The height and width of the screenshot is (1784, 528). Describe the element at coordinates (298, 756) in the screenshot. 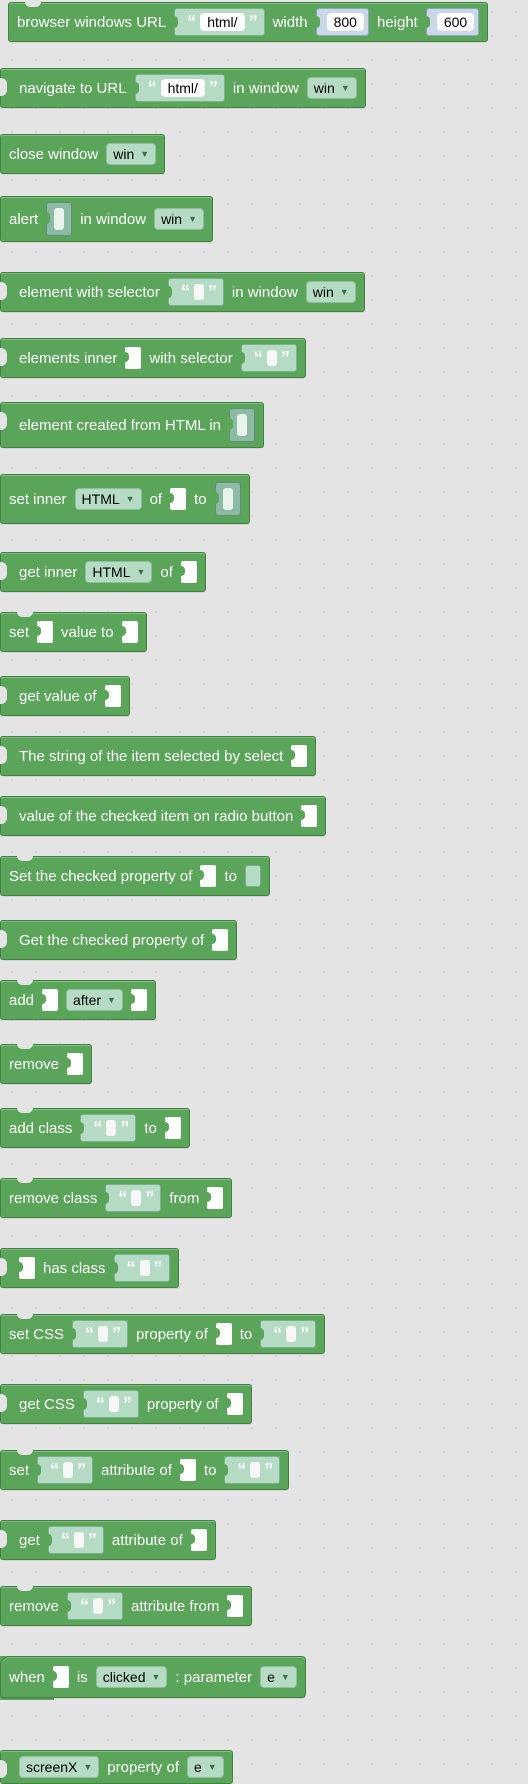

I see `select-element-socket` at that location.